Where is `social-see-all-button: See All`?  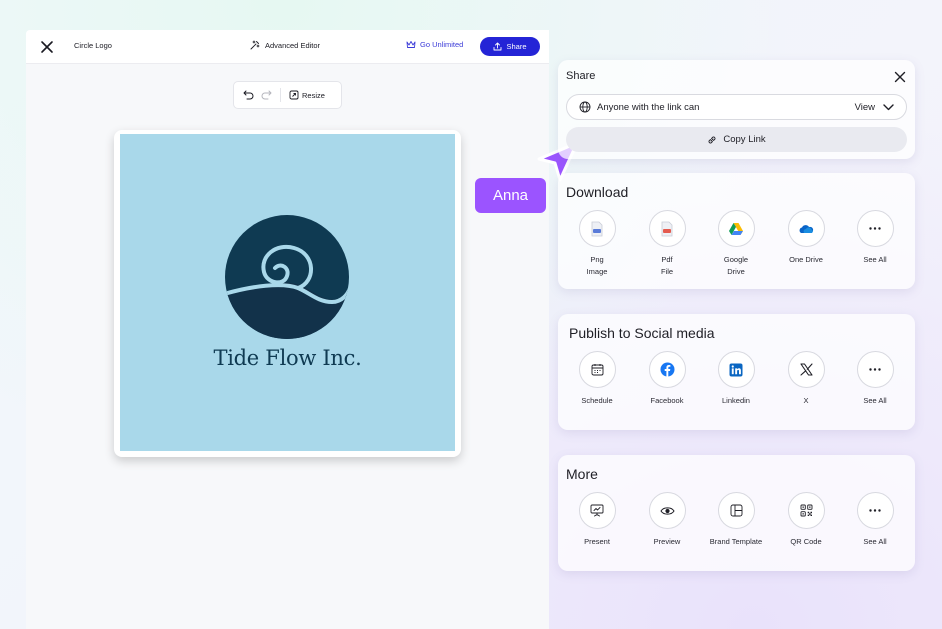
social-see-all-button: See All is located at coordinates (875, 379).